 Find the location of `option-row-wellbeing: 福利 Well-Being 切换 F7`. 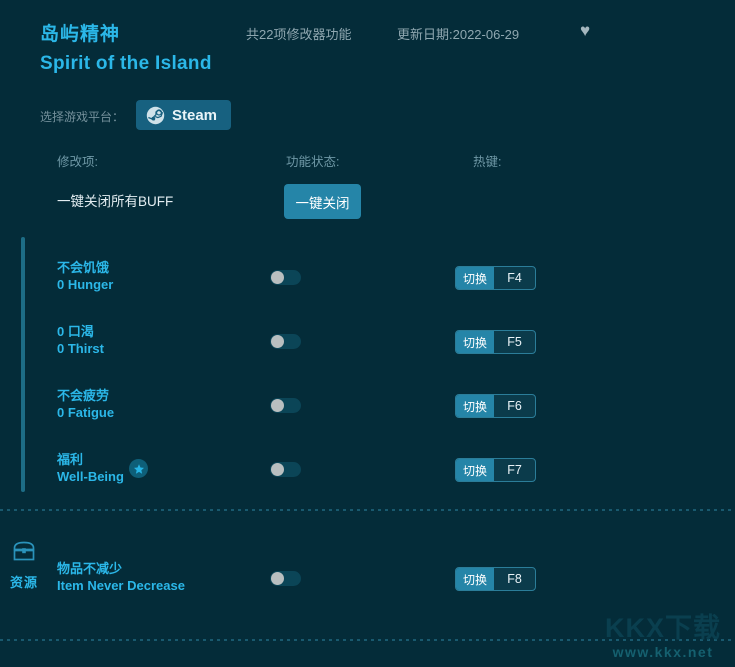

option-row-wellbeing: 福利 Well-Being 切换 F7 is located at coordinates (367, 476).